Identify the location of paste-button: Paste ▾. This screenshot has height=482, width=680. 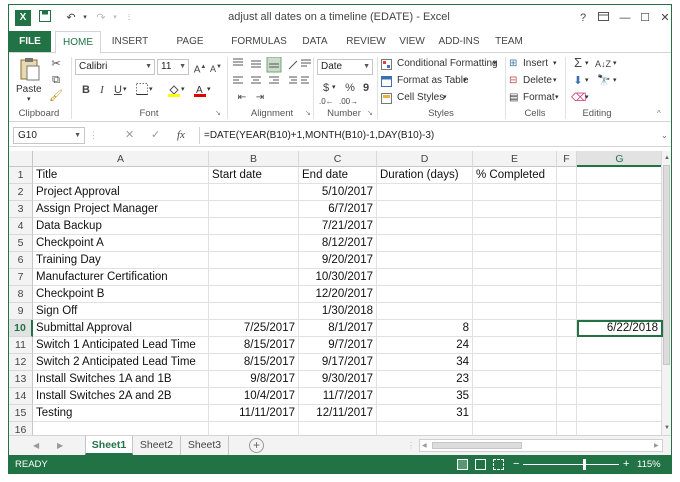
(30, 80).